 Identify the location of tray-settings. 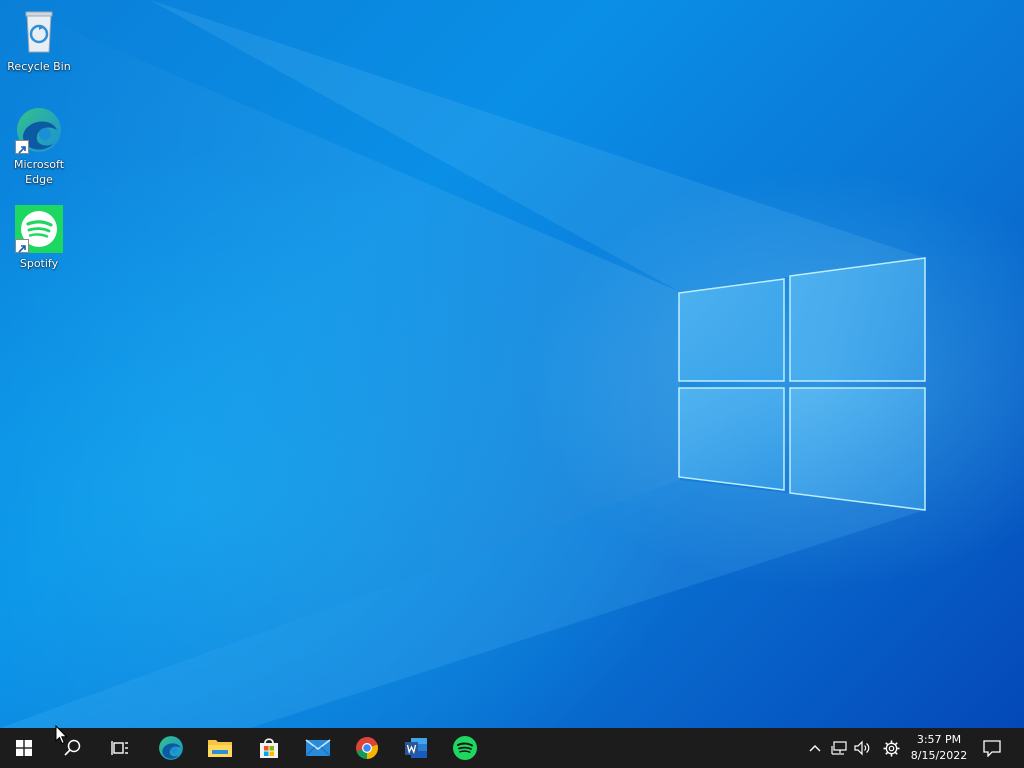
(891, 748).